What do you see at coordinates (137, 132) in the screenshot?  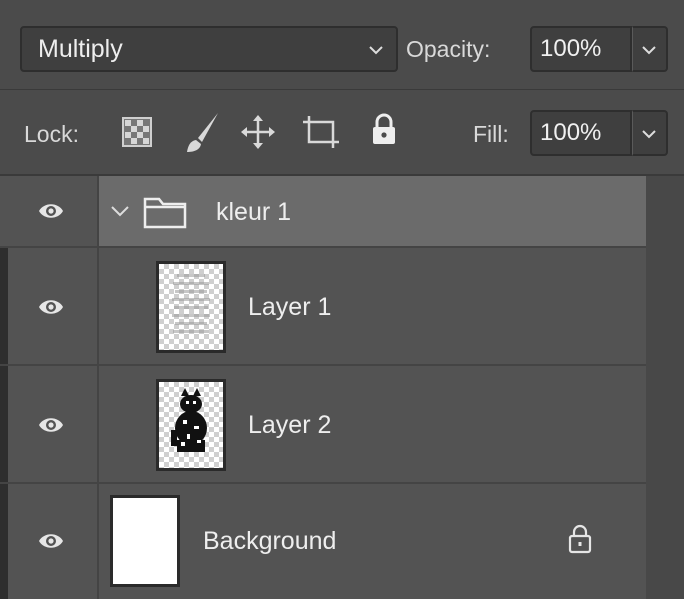 I see `lock-transparent-pixels-icon` at bounding box center [137, 132].